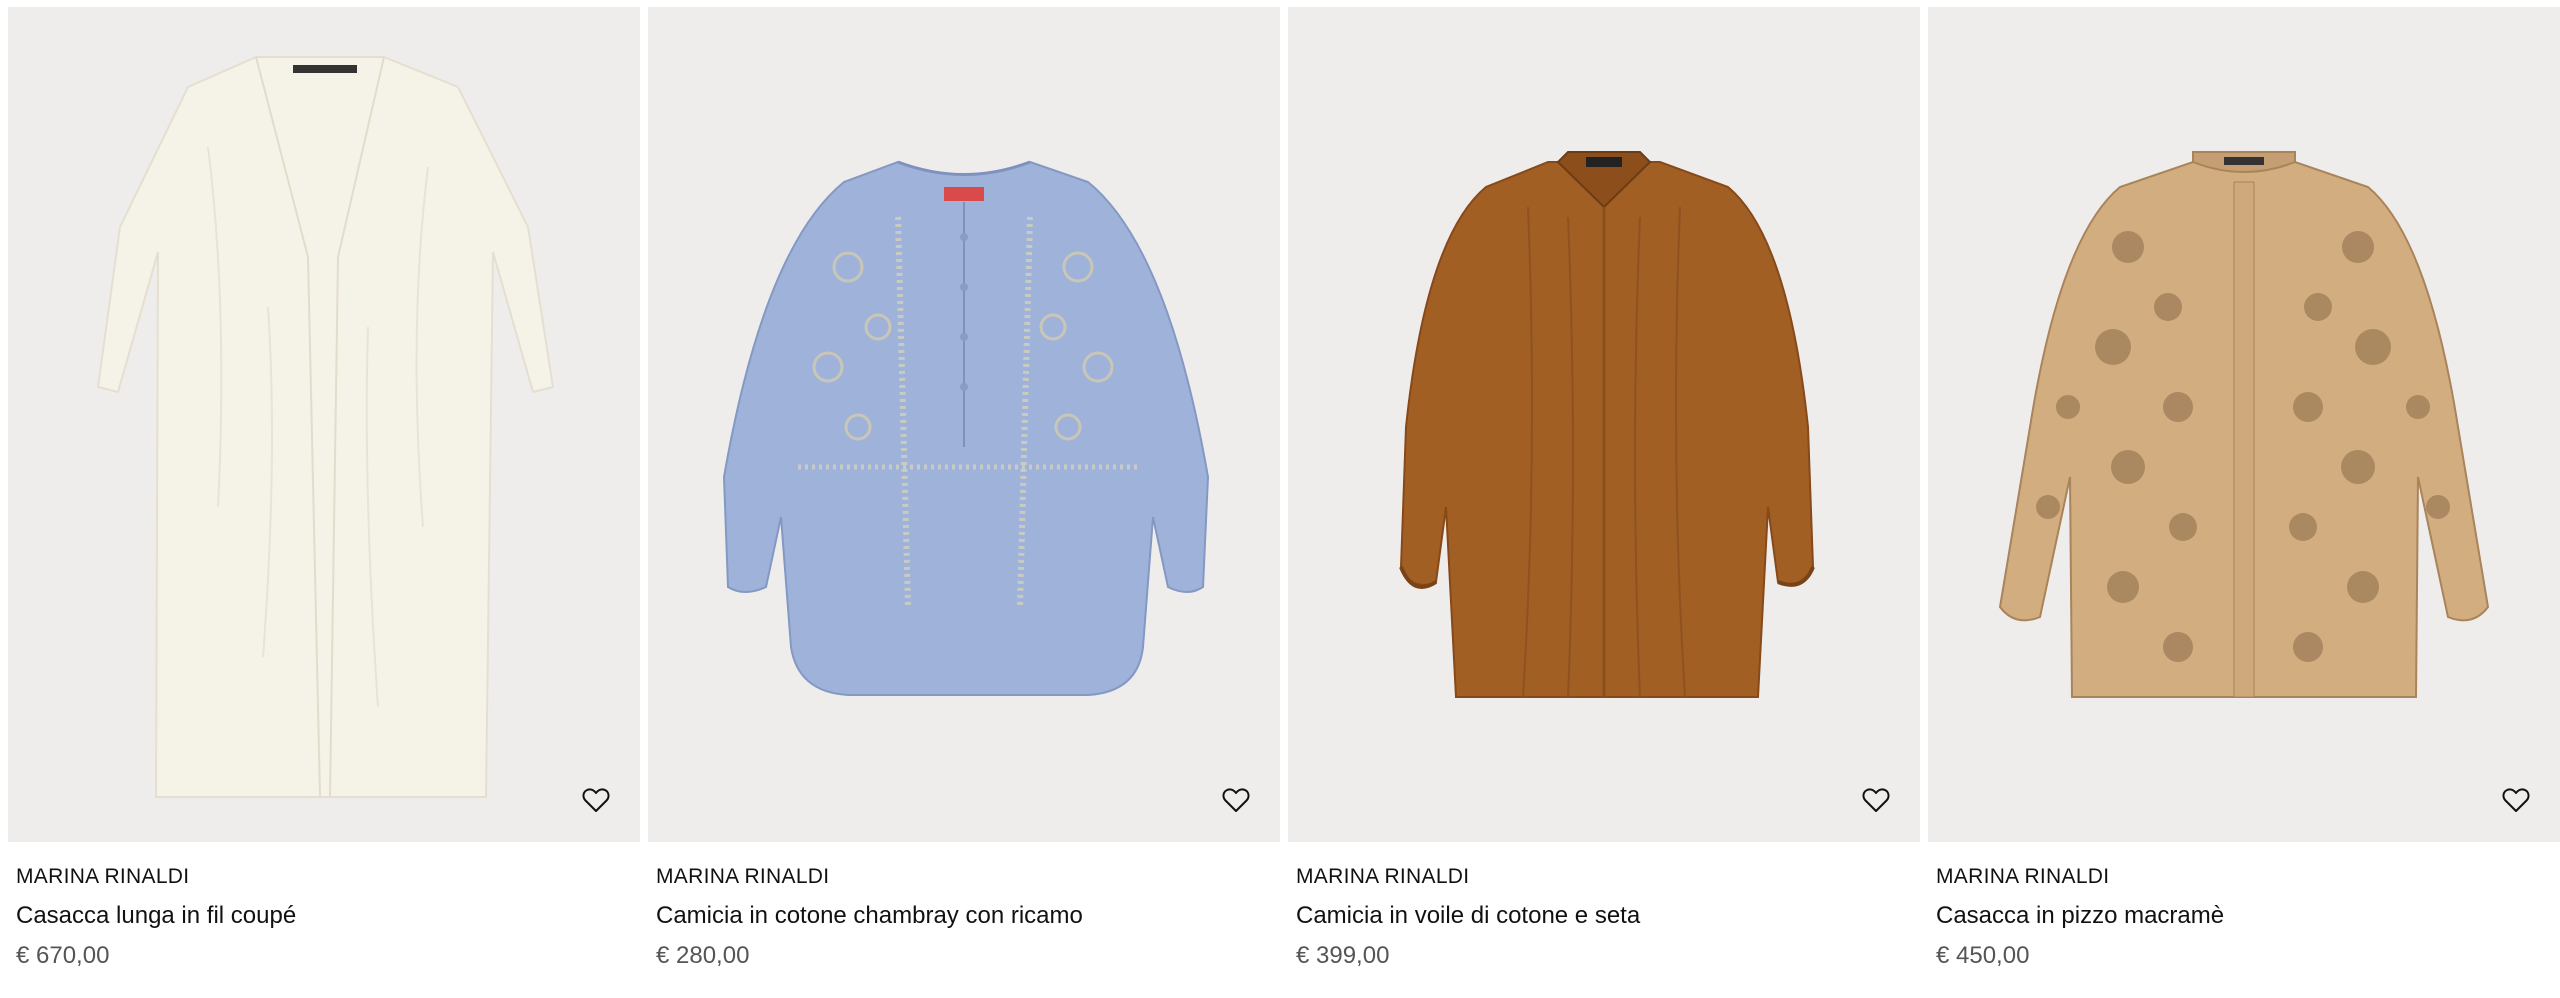 Image resolution: width=2560 pixels, height=998 pixels. I want to click on product-name: Casacca lunga in fil coupé, so click(328, 916).